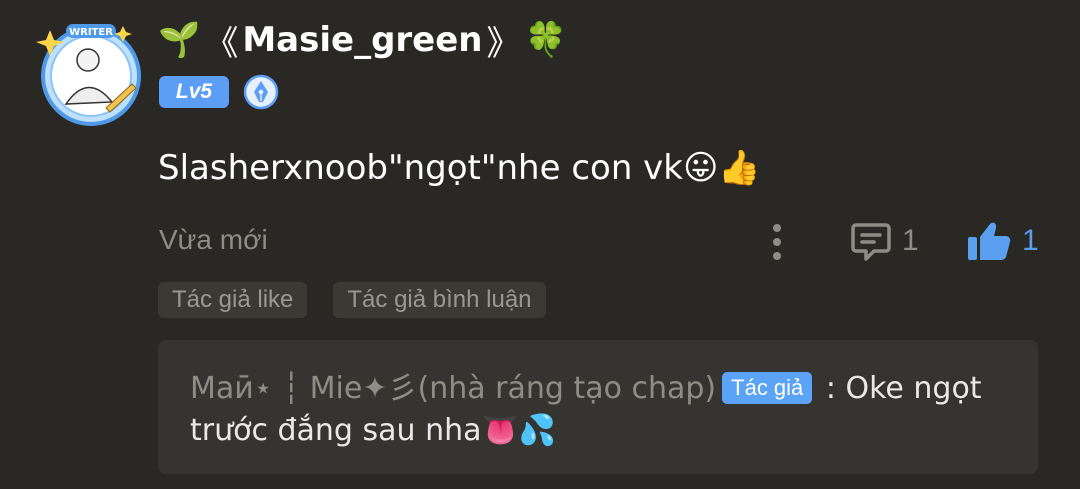 This screenshot has width=1080, height=489. What do you see at coordinates (91, 74) in the screenshot?
I see `user-avatar: WRITER` at bounding box center [91, 74].